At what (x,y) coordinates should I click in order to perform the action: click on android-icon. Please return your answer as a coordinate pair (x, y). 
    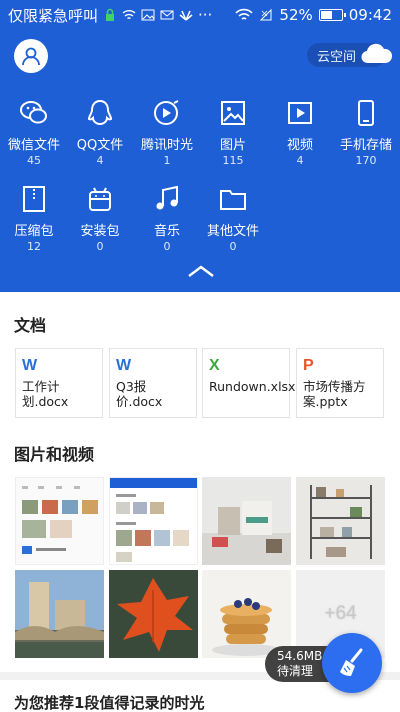
    Looking at the image, I should click on (100, 199).